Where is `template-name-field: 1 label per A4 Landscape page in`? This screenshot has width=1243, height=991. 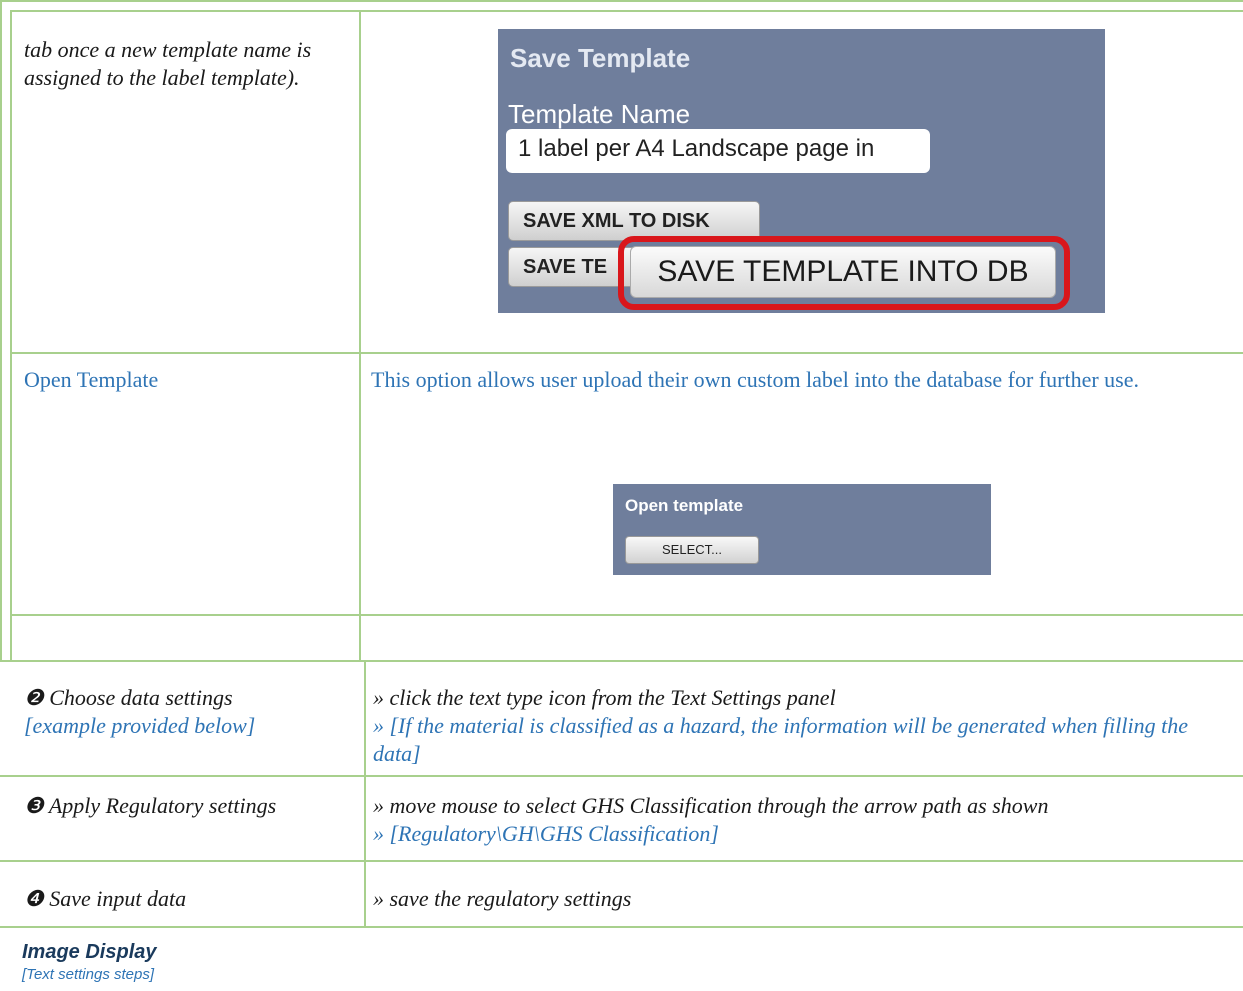
template-name-field: 1 label per A4 Landscape page in is located at coordinates (718, 151).